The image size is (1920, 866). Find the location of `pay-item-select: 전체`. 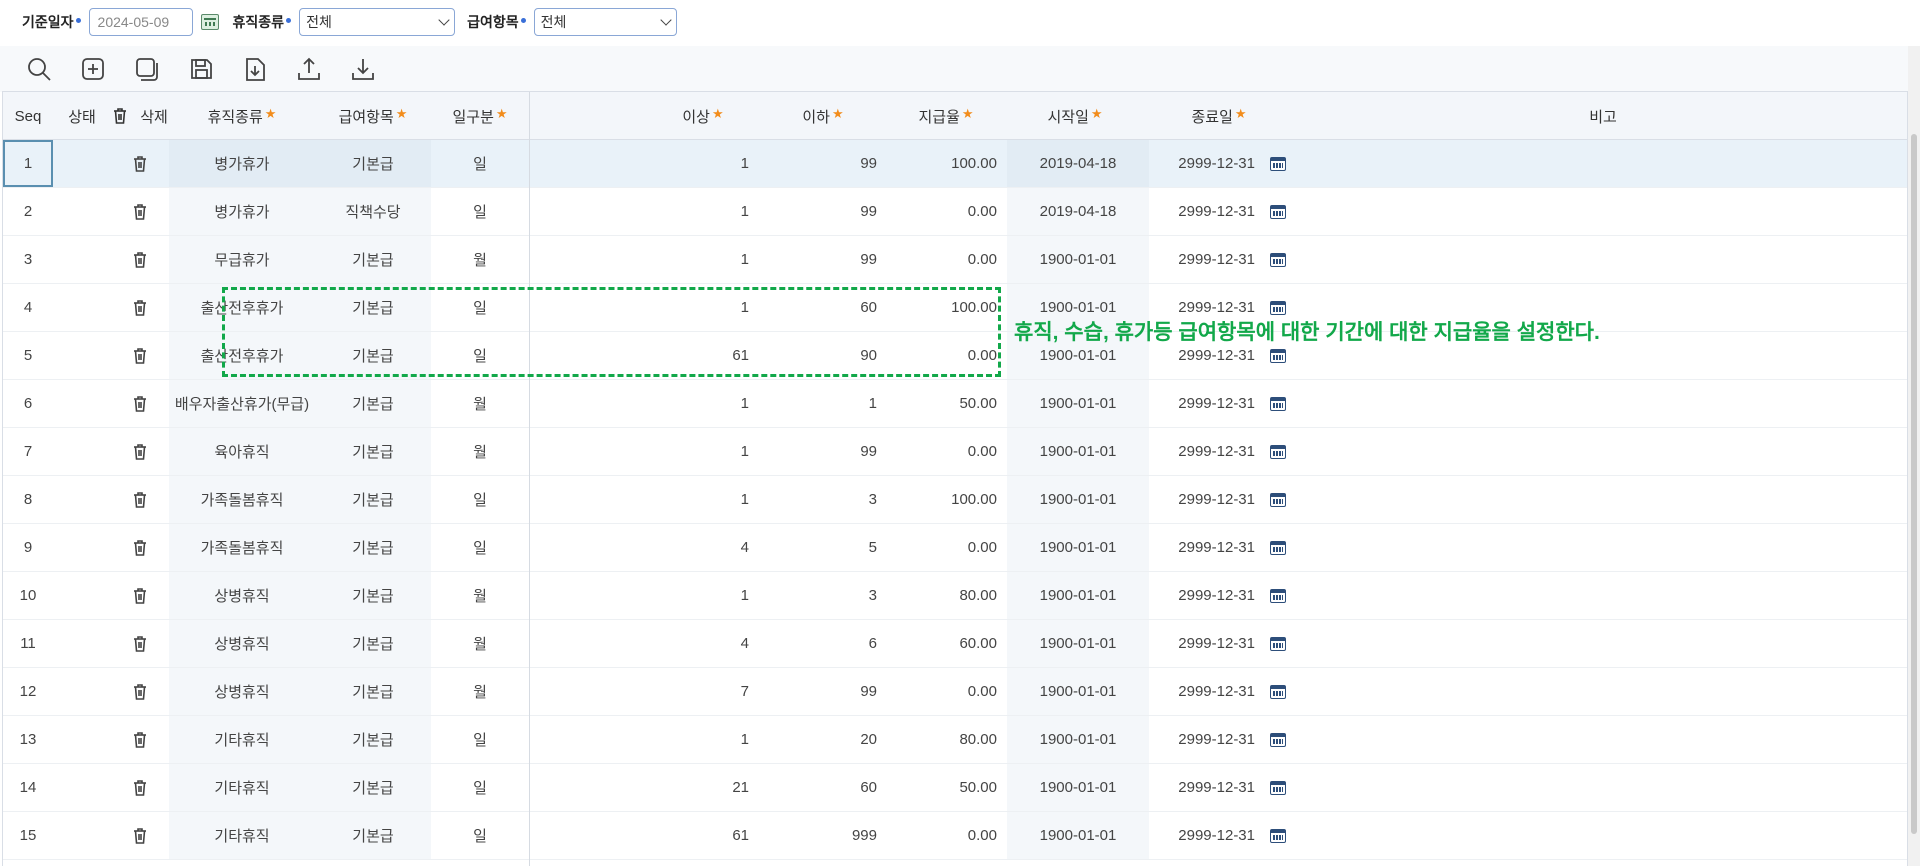

pay-item-select: 전체 is located at coordinates (605, 22).